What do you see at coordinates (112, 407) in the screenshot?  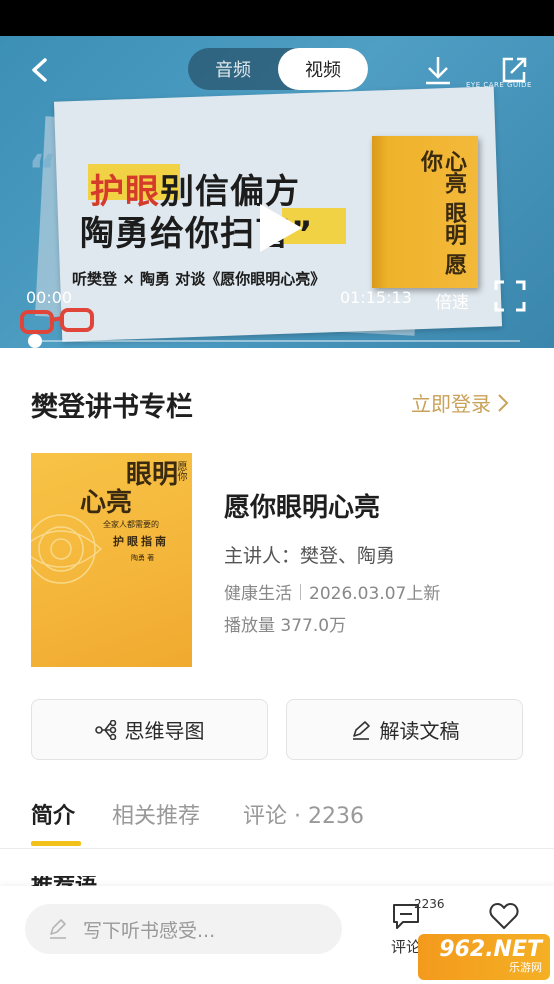 I see `column-title: 樊登讲书专栏` at bounding box center [112, 407].